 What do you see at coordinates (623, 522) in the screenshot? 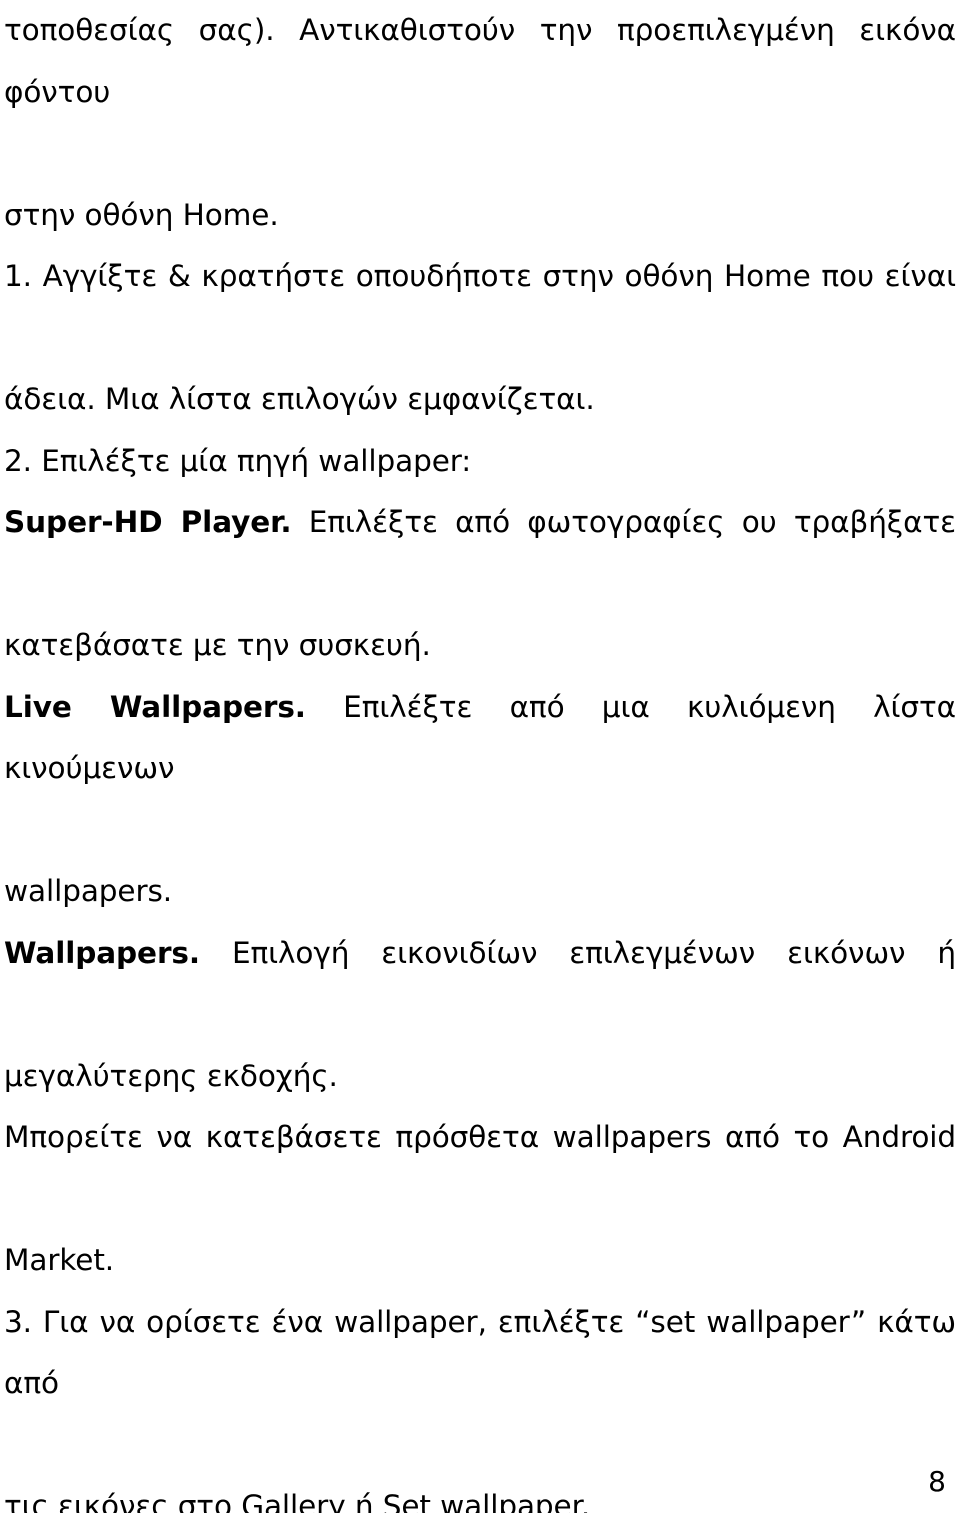
I see `item-superhd-rest: Επιλέξτε από φωτογραφίες ου τραβήξατε` at bounding box center [623, 522].